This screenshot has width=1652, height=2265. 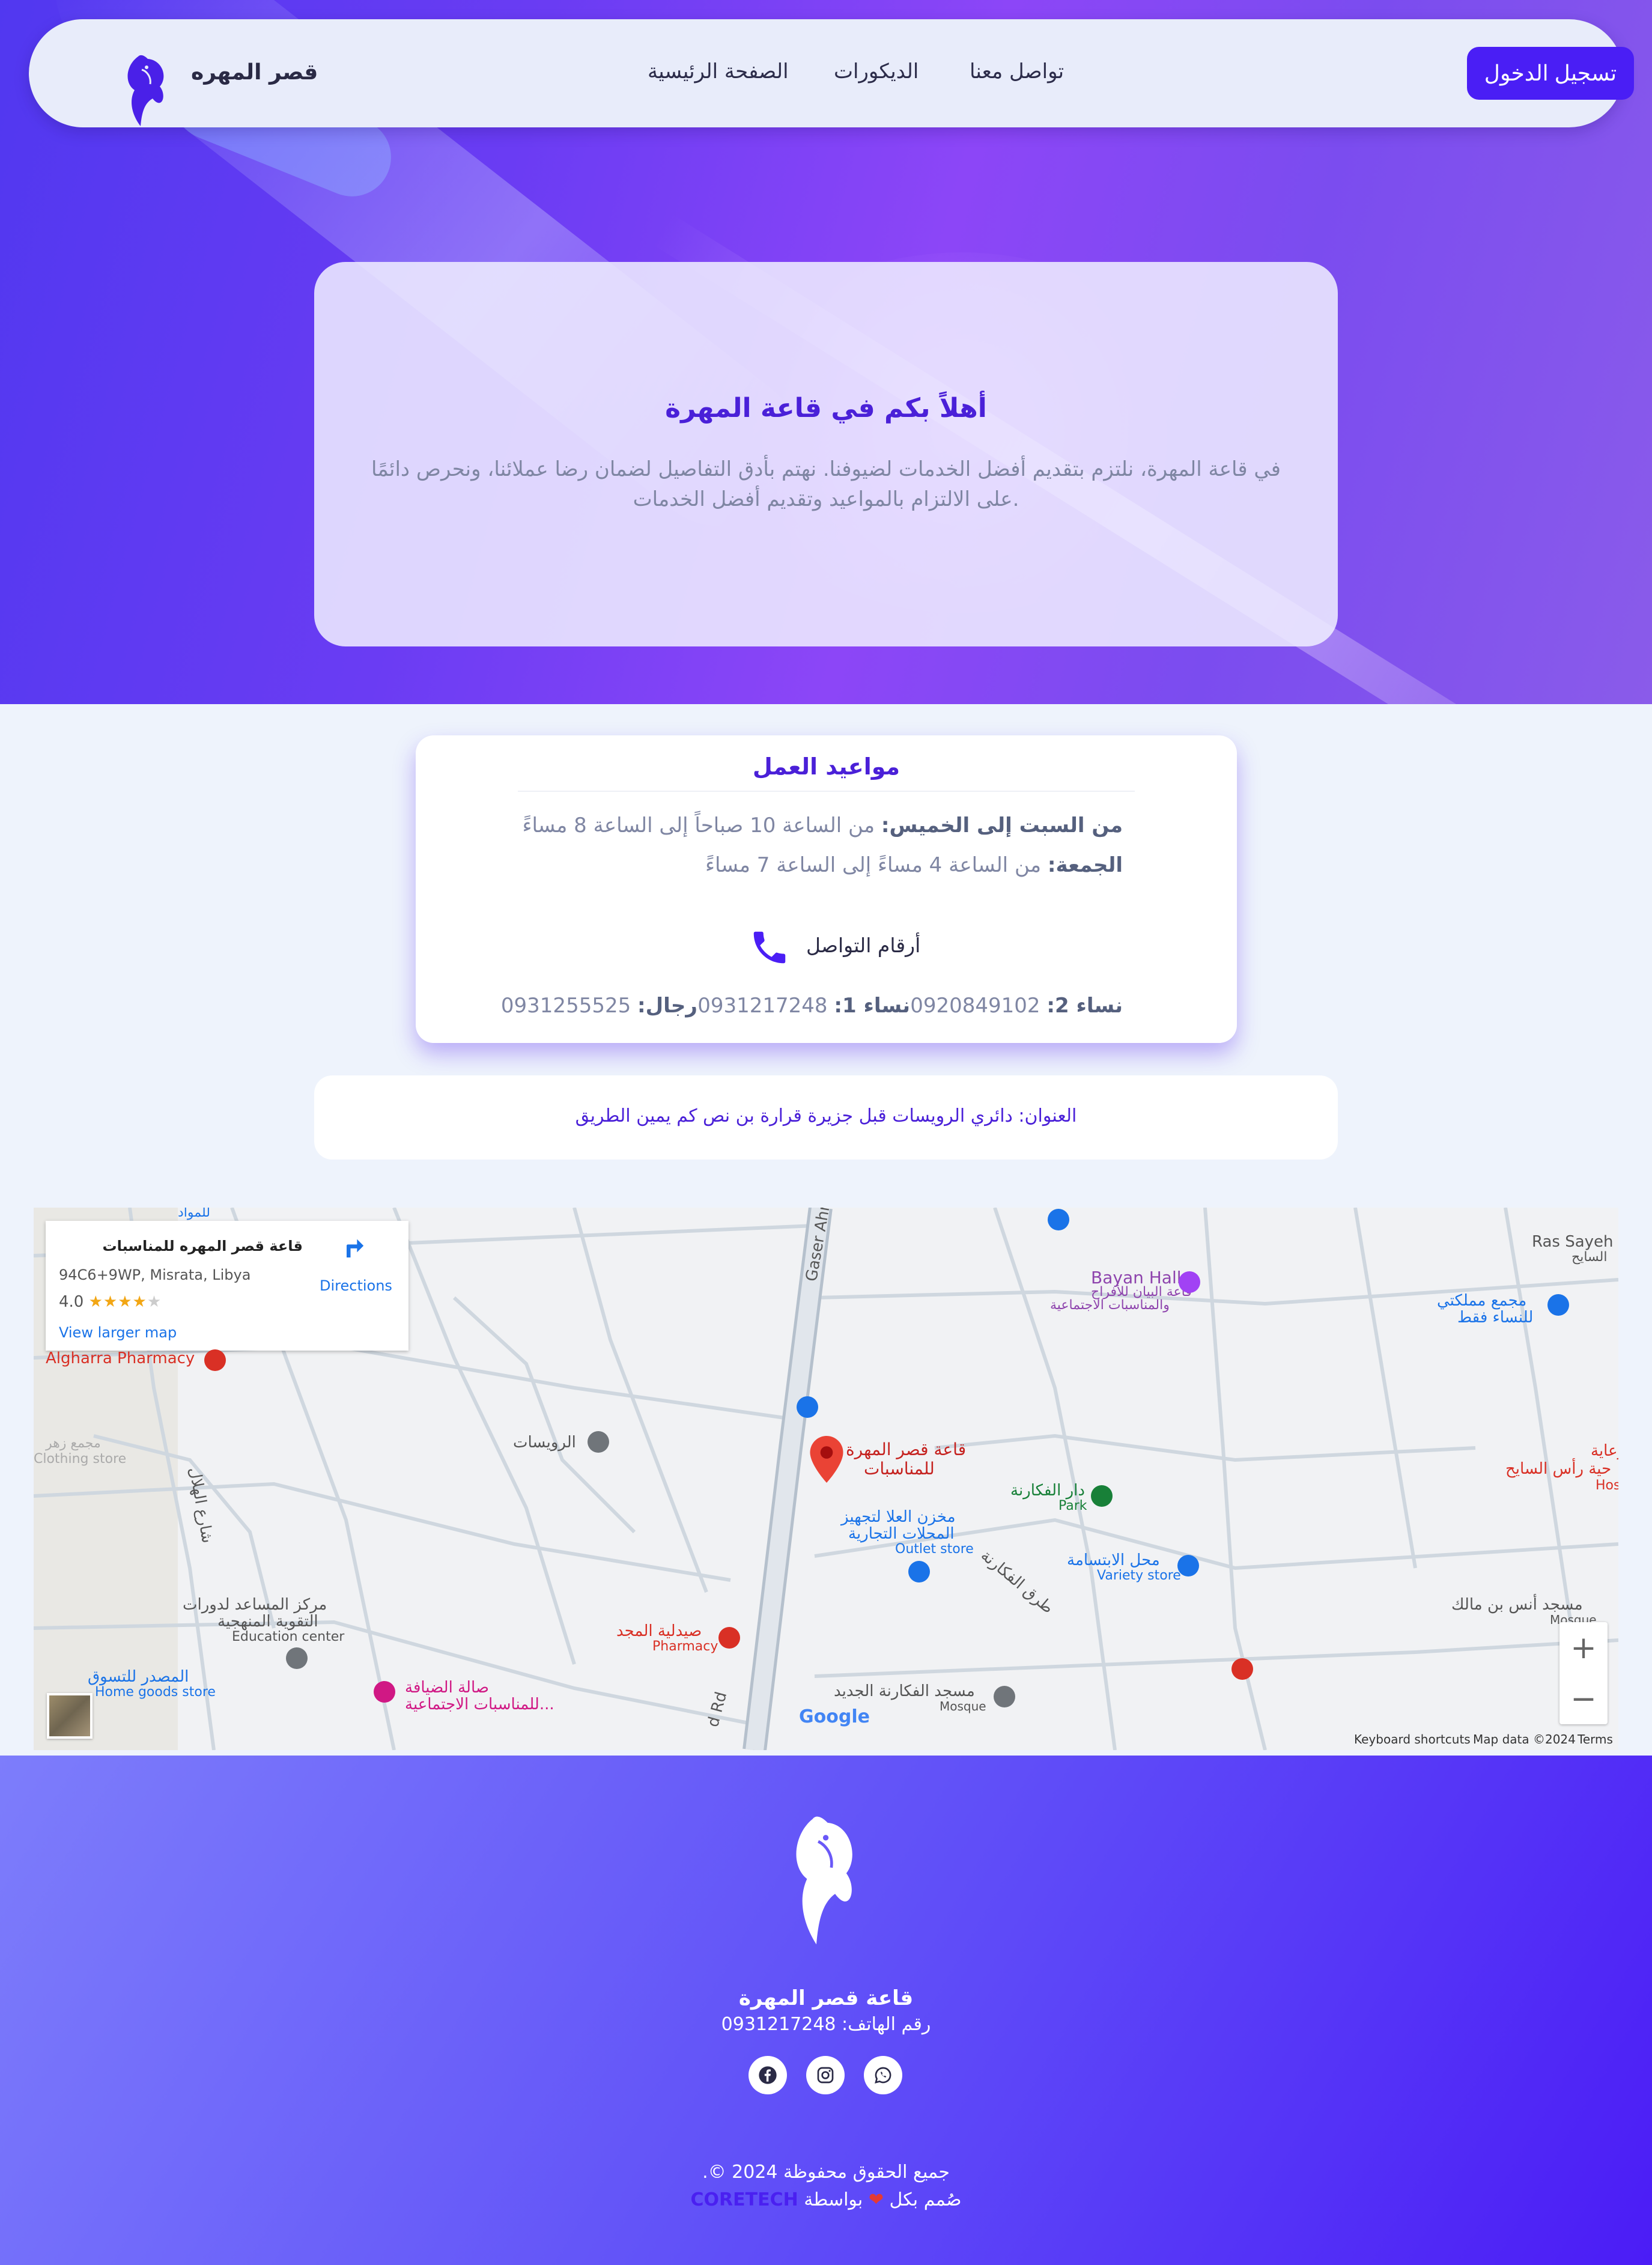 What do you see at coordinates (1525, 1739) in the screenshot?
I see `map-data-label: Map data ©2024` at bounding box center [1525, 1739].